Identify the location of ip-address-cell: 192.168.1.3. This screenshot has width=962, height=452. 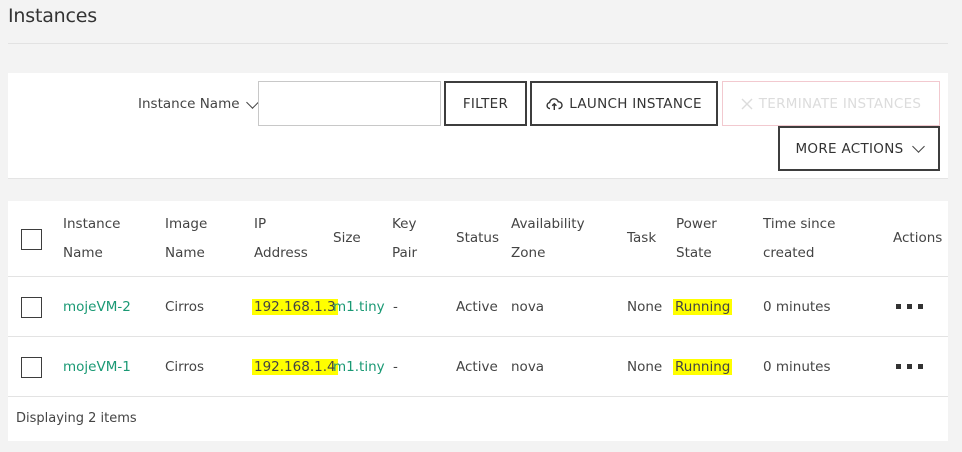
(295, 307).